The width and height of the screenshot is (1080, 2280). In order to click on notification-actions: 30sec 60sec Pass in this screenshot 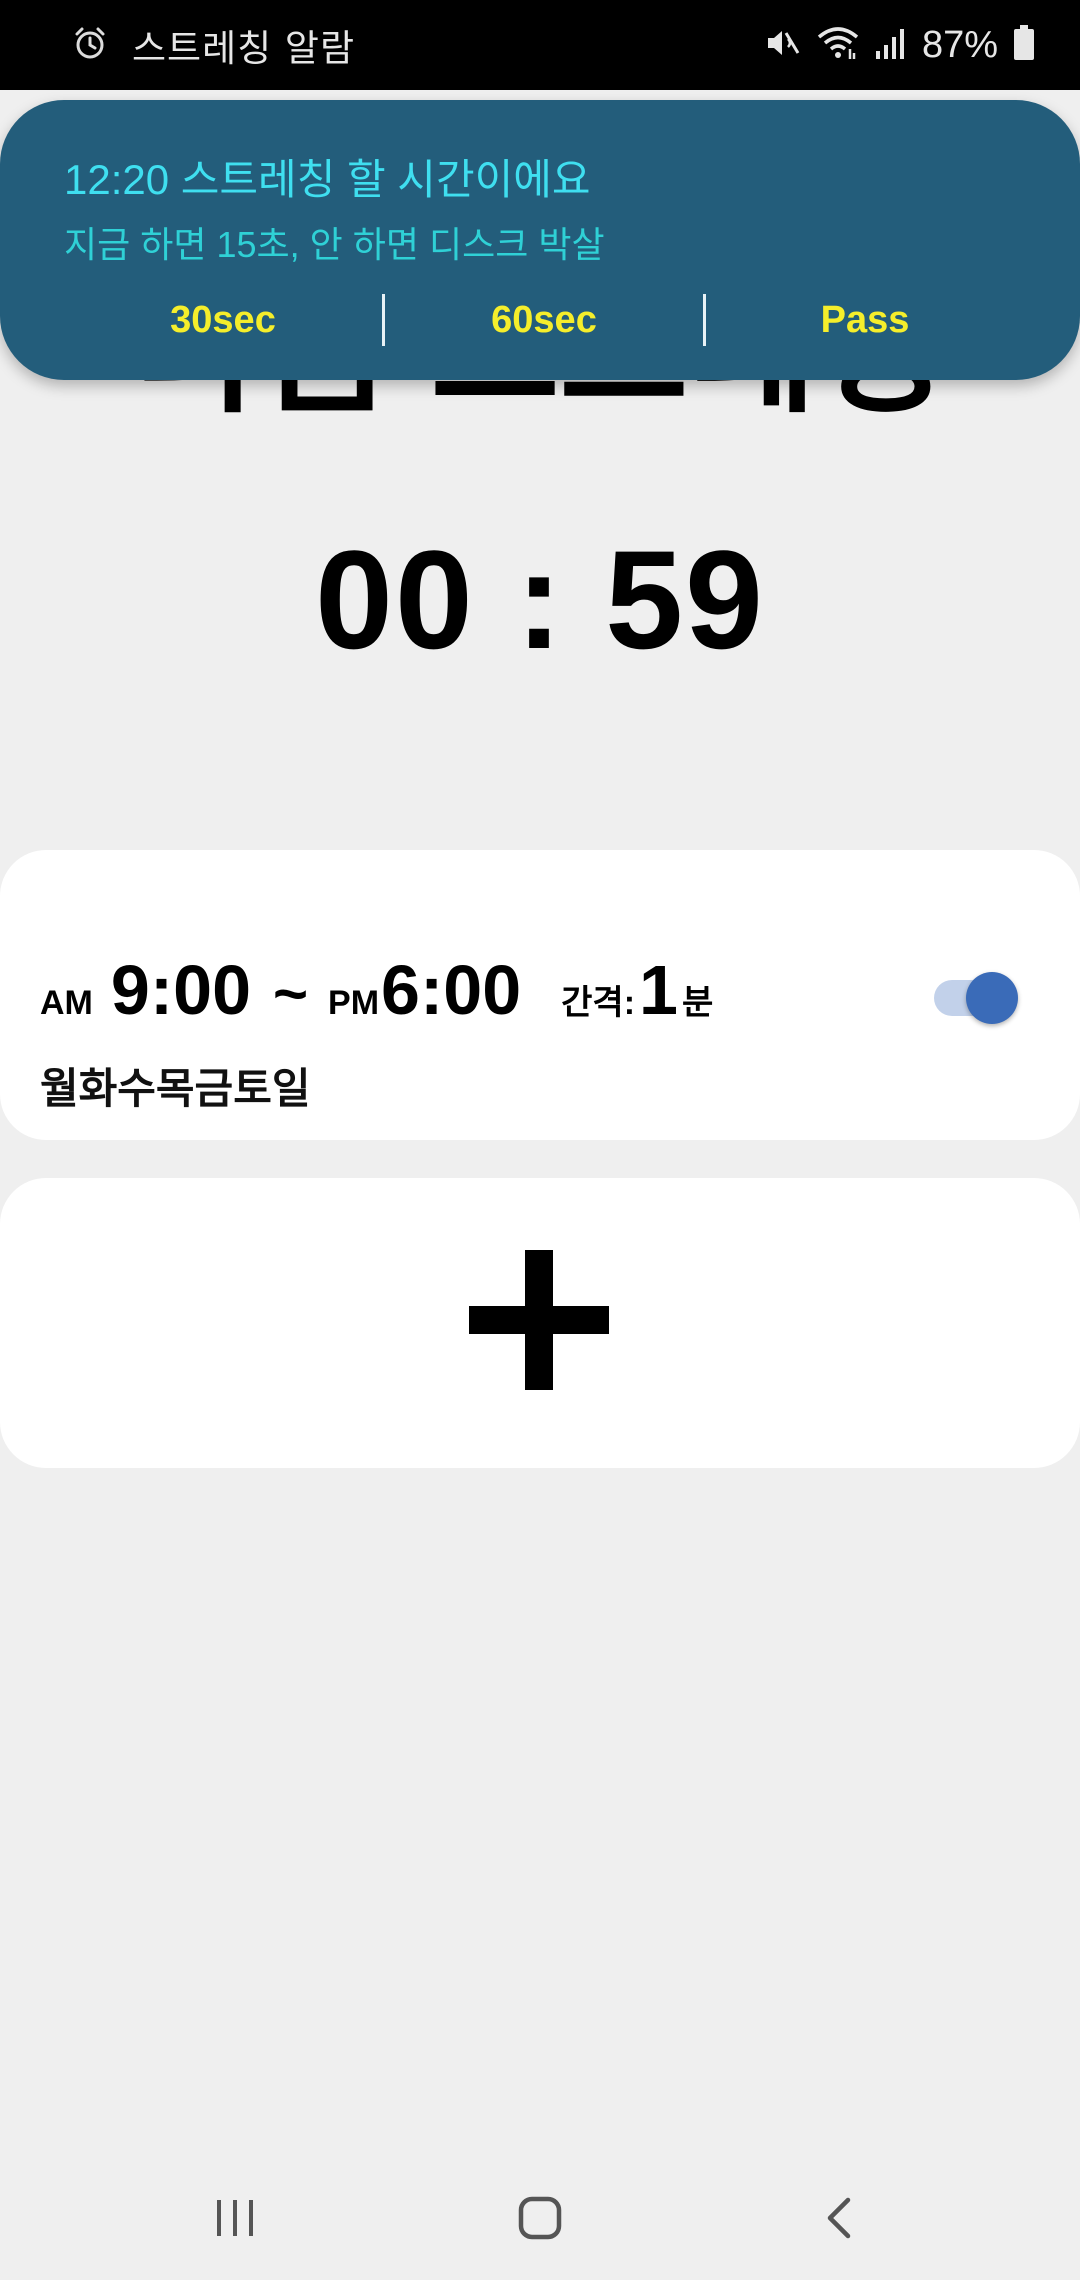, I will do `click(544, 320)`.